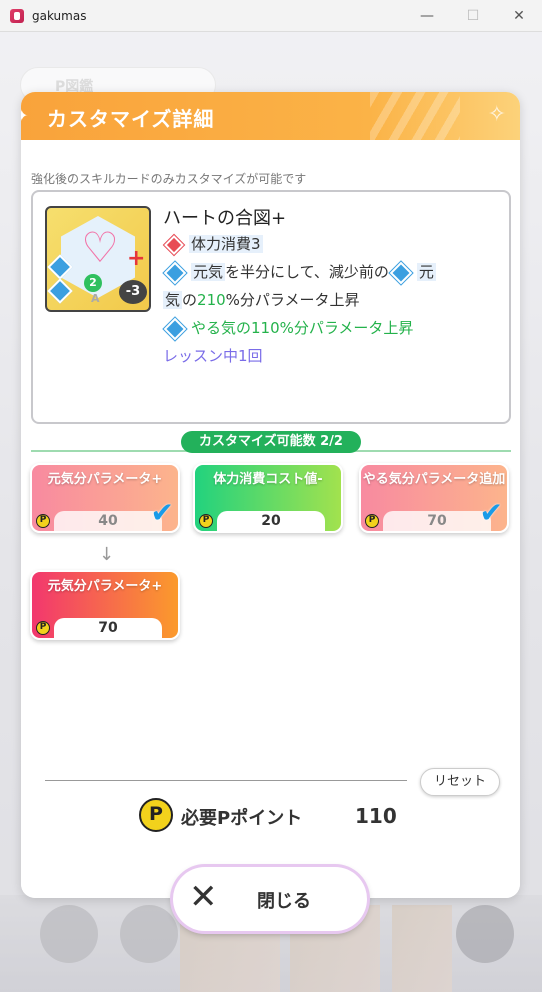 The width and height of the screenshot is (542, 992). What do you see at coordinates (225, 218) in the screenshot?
I see `skill-card-name: ハートの合図+` at bounding box center [225, 218].